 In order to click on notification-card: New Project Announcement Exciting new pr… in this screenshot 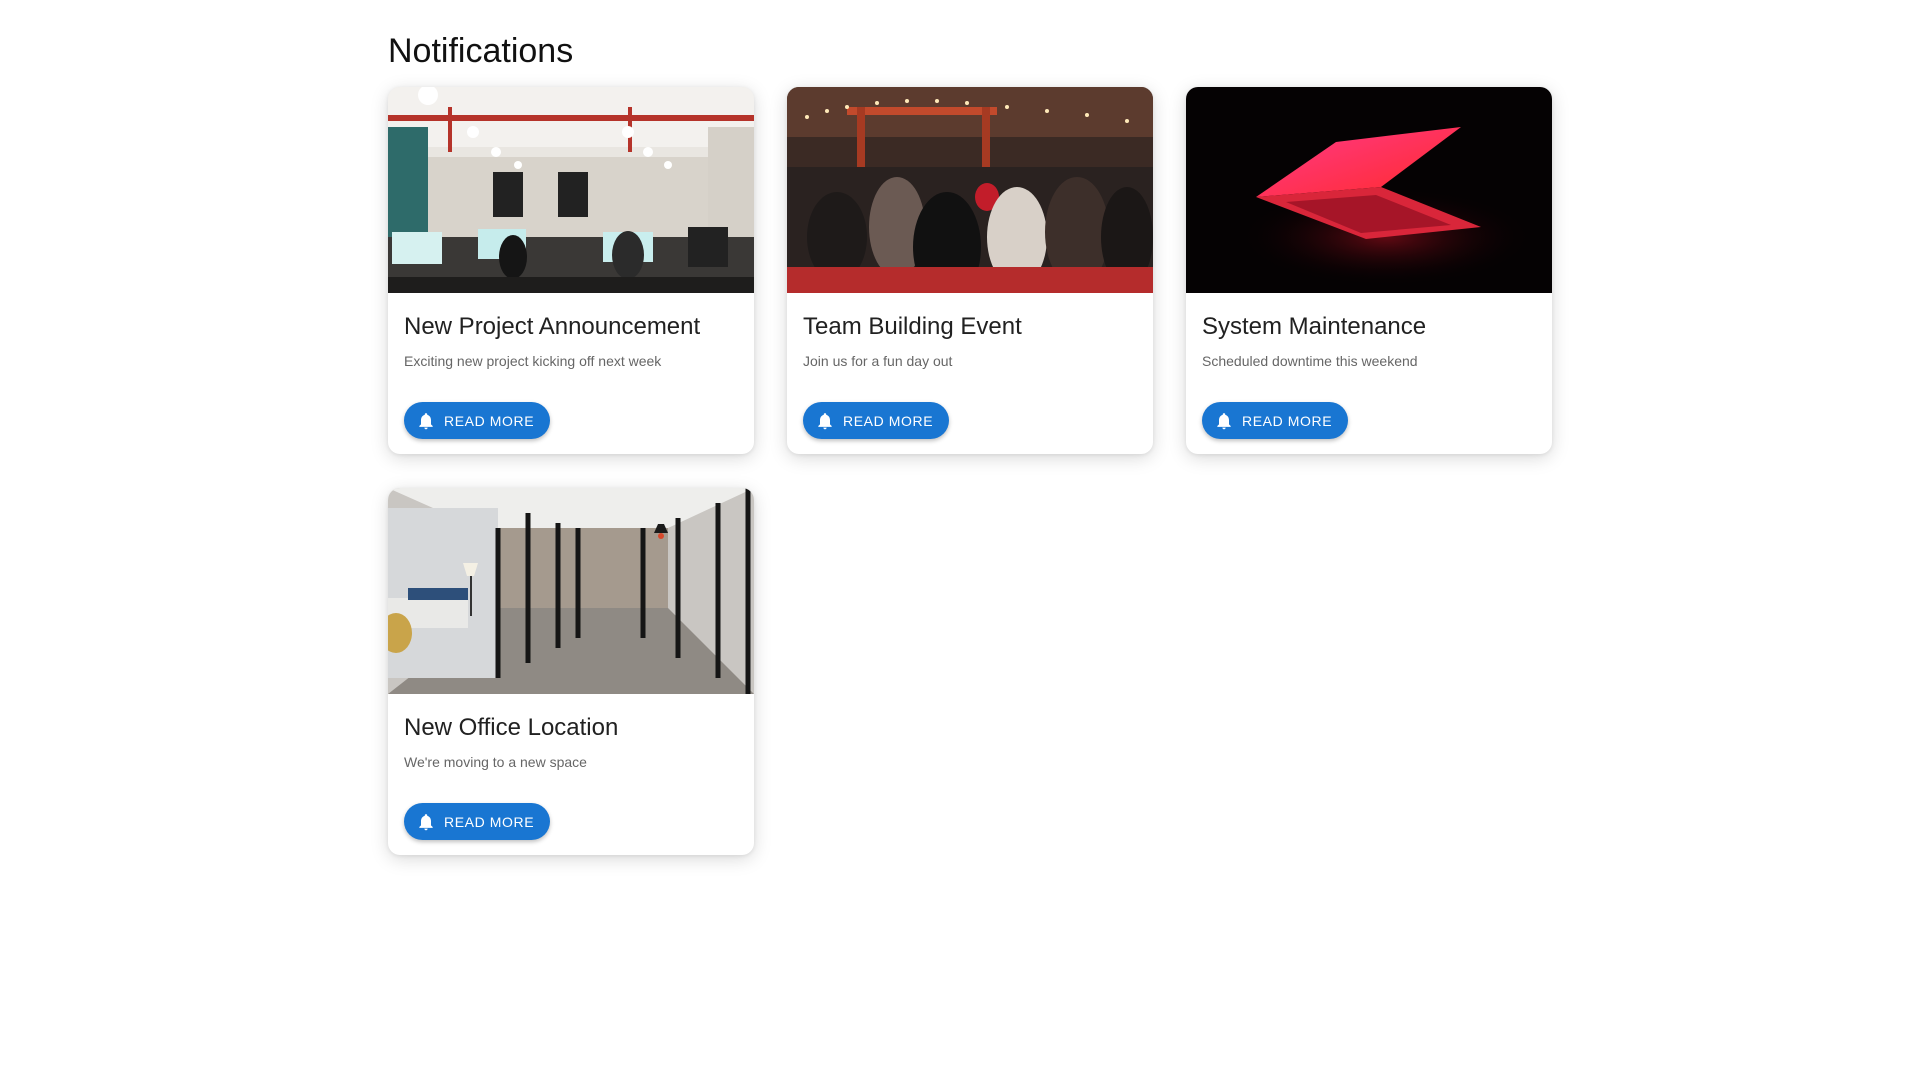, I will do `click(571, 270)`.